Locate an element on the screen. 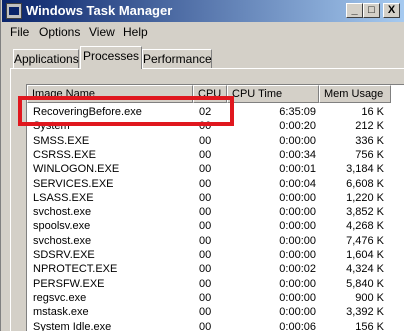  menu-view: View is located at coordinates (102, 32).